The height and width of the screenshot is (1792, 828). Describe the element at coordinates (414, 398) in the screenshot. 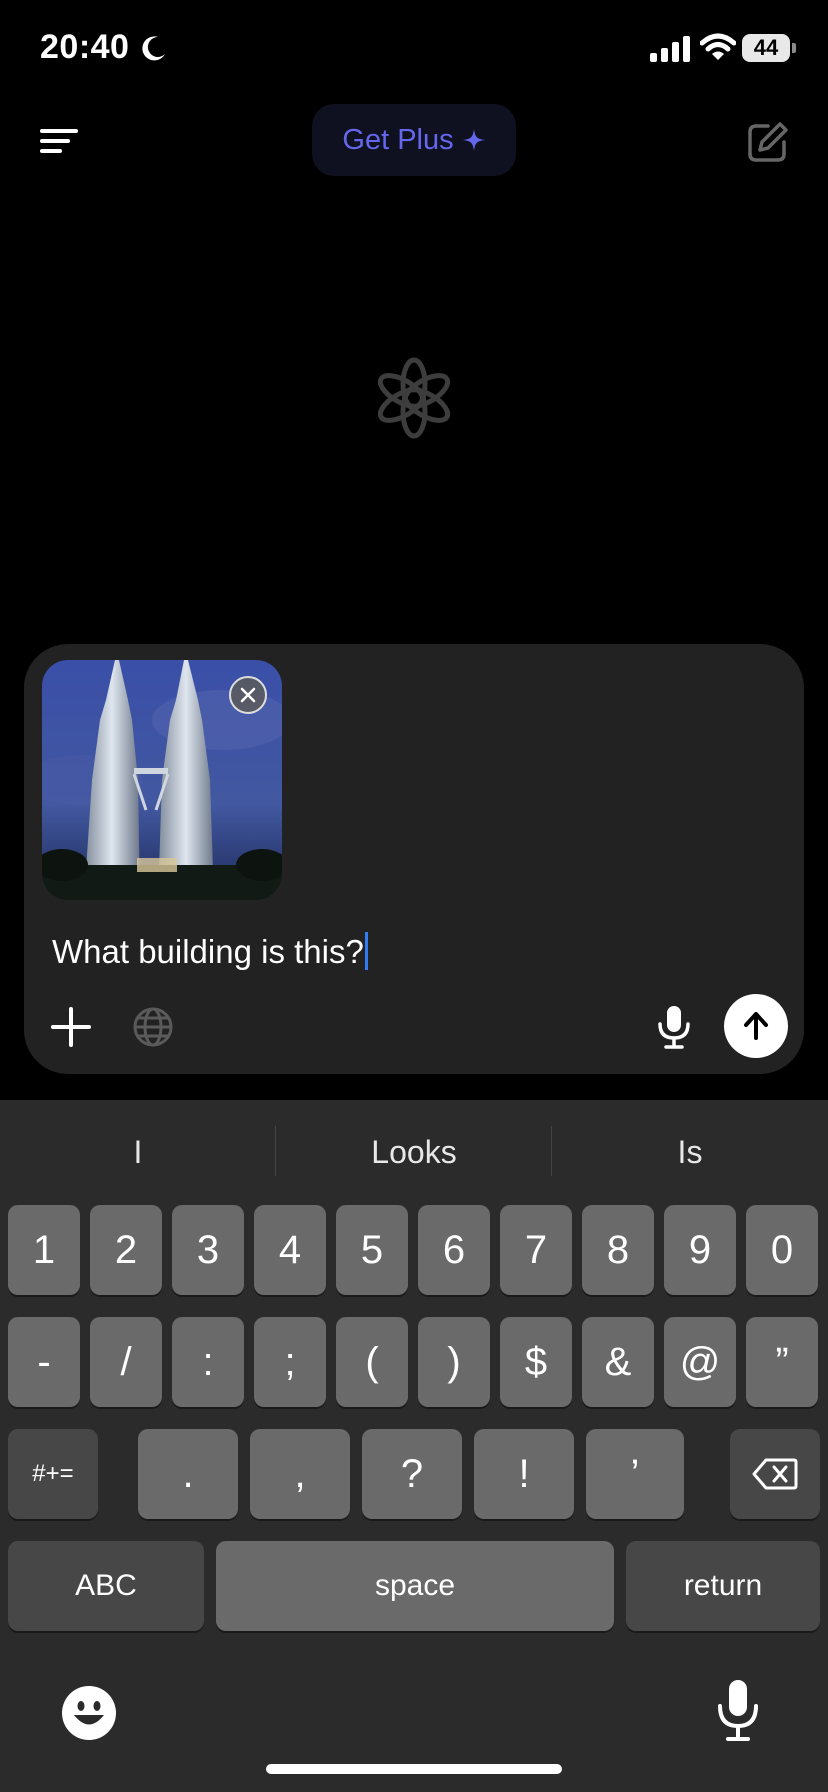

I see `openai-logo-icon` at that location.